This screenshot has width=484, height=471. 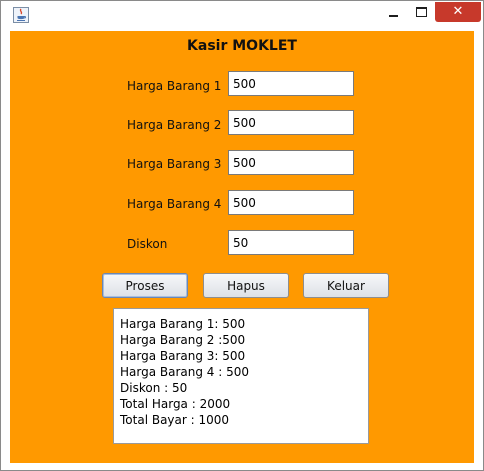 What do you see at coordinates (346, 285) in the screenshot?
I see `exit-button: Keluar` at bounding box center [346, 285].